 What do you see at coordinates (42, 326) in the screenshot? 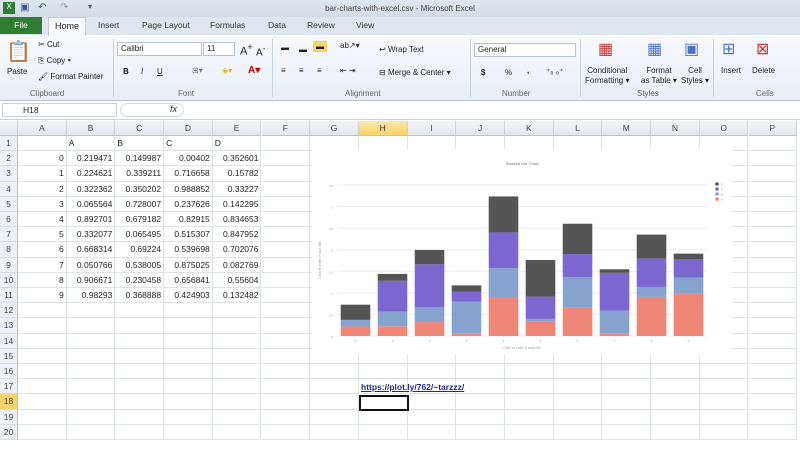
I see `cell-a13` at bounding box center [42, 326].